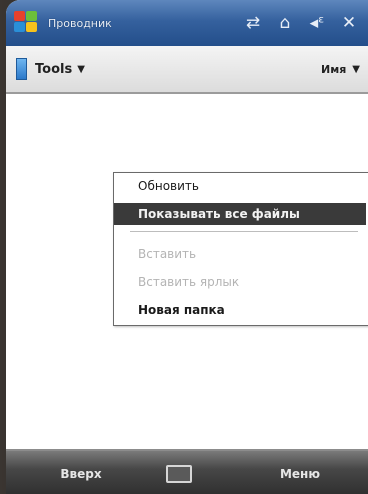  Describe the element at coordinates (240, 310) in the screenshot. I see `menu-item-new-folder: Новая папка` at that location.